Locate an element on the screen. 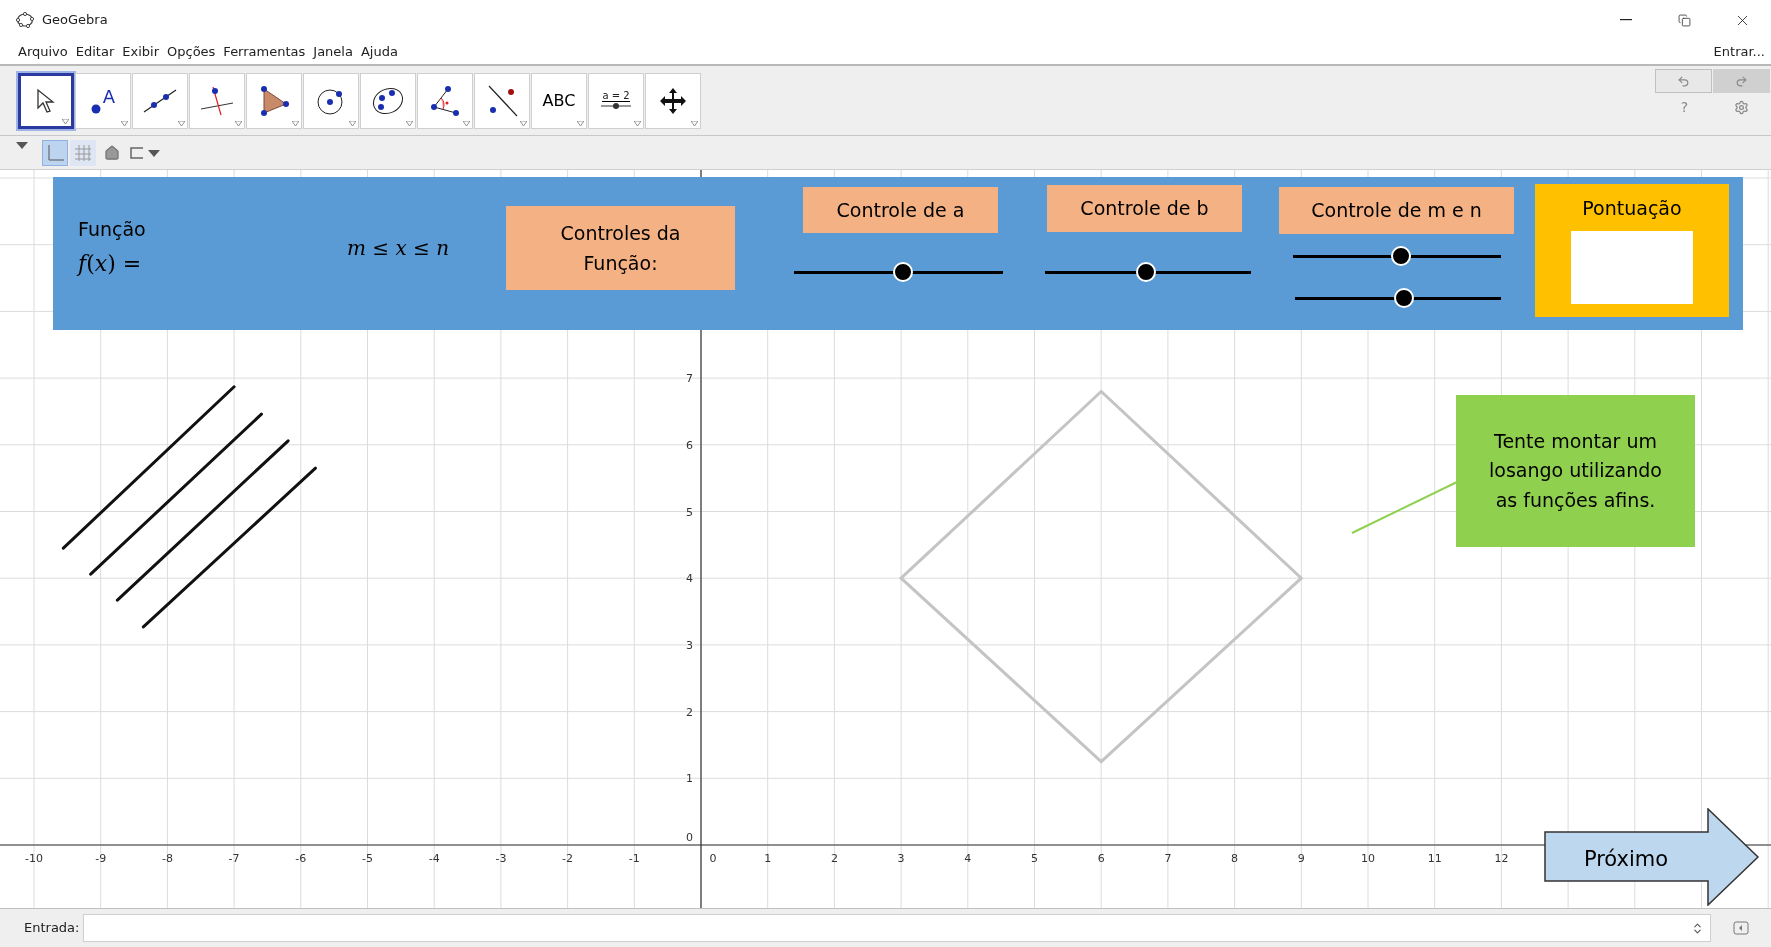  settings-icon is located at coordinates (1741, 107).